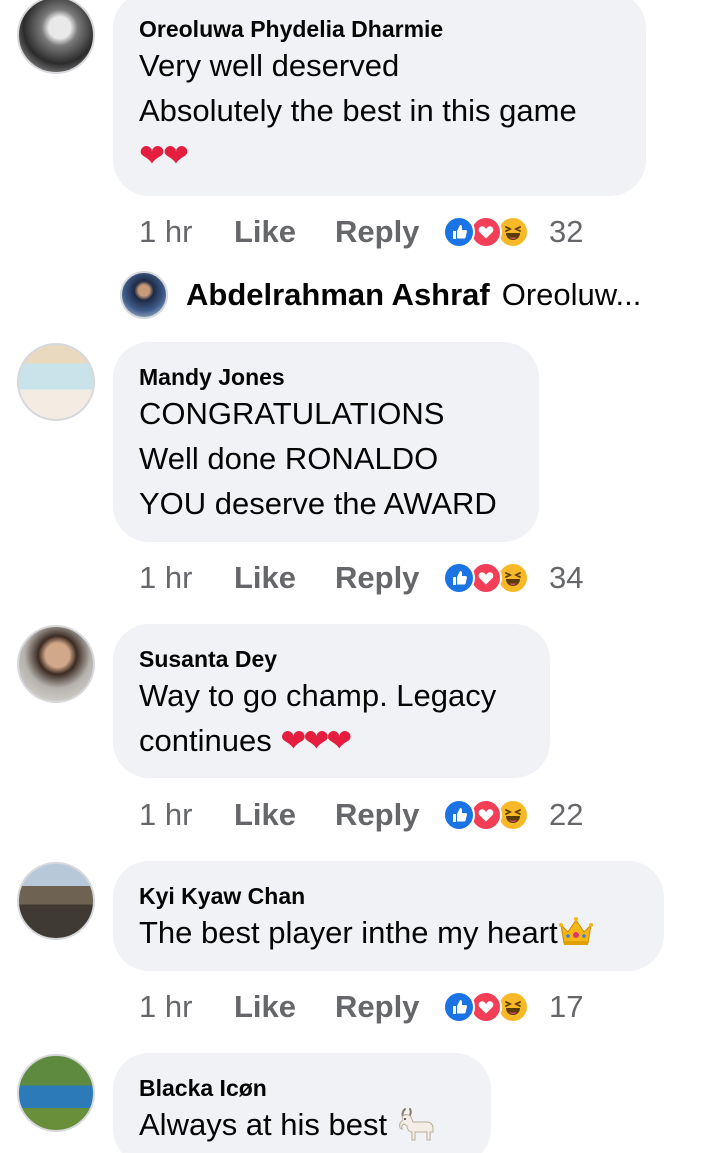 The height and width of the screenshot is (1153, 720). I want to click on comment-actions: 1 hr Like Reply 34, so click(361, 578).